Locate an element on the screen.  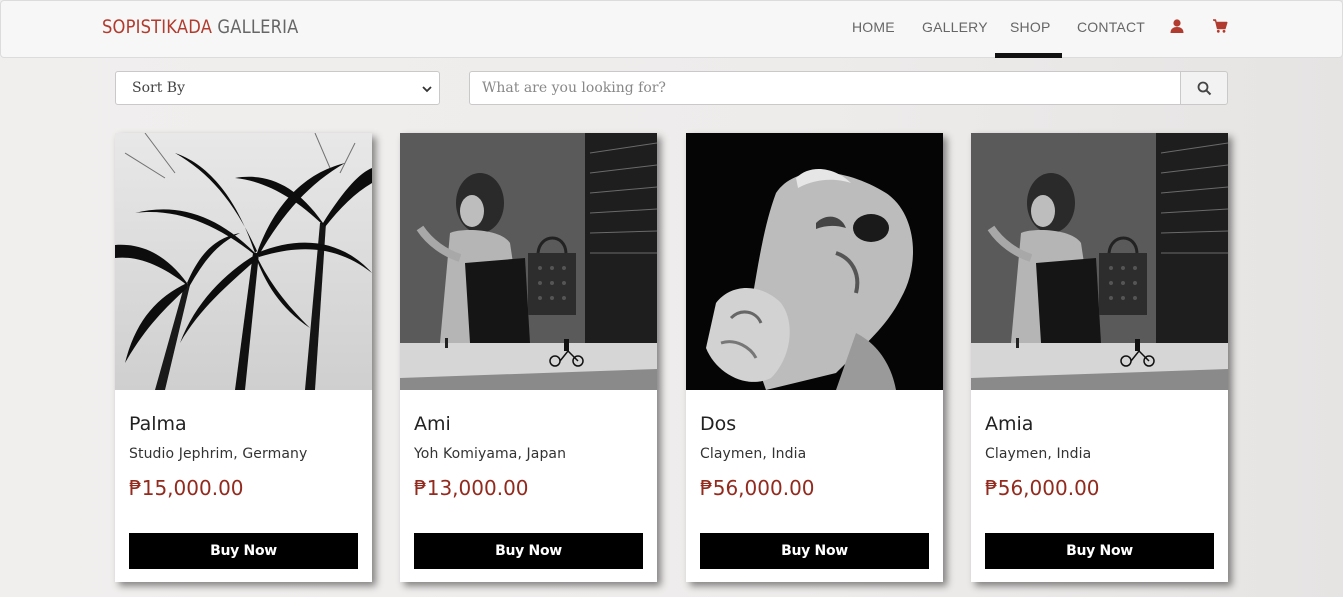
search-input is located at coordinates (825, 88).